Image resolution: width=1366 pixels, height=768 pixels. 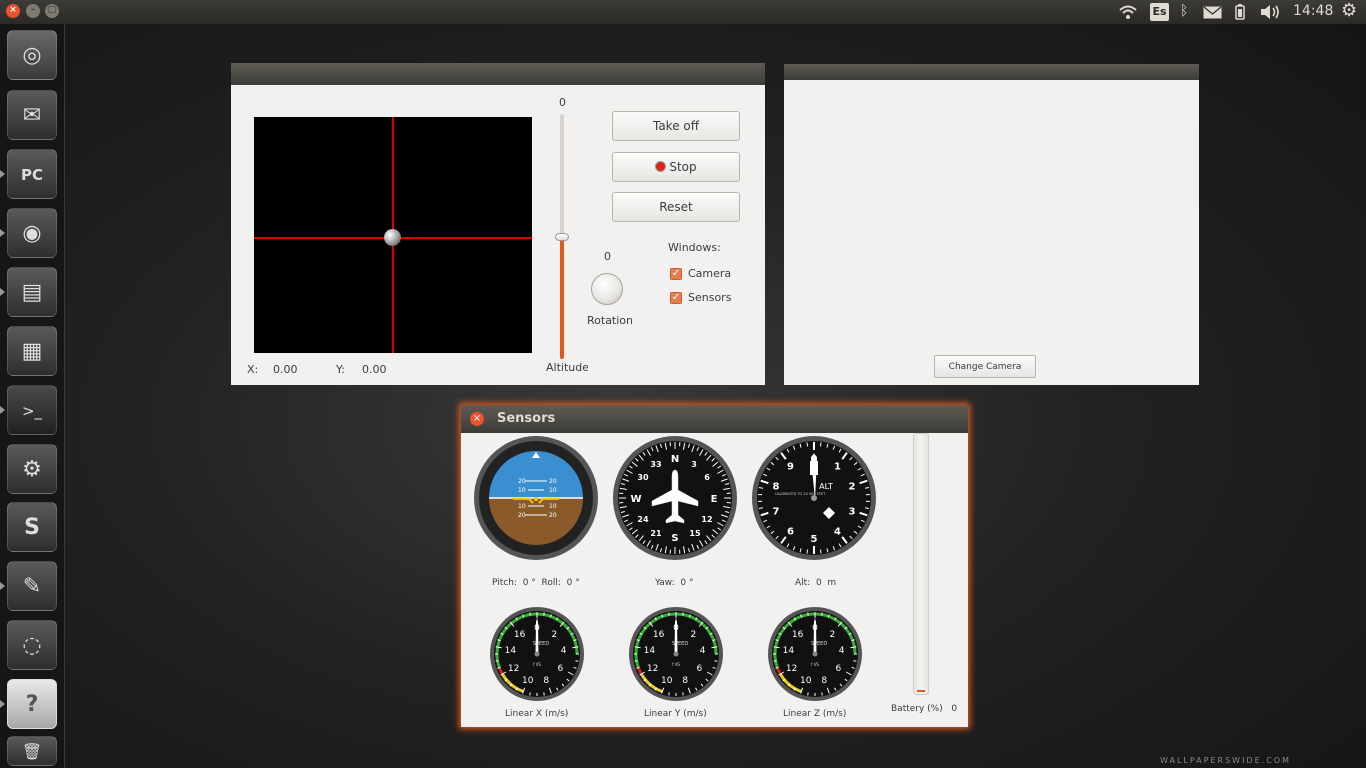 I want to click on altitude-slider-handle, so click(x=562, y=236).